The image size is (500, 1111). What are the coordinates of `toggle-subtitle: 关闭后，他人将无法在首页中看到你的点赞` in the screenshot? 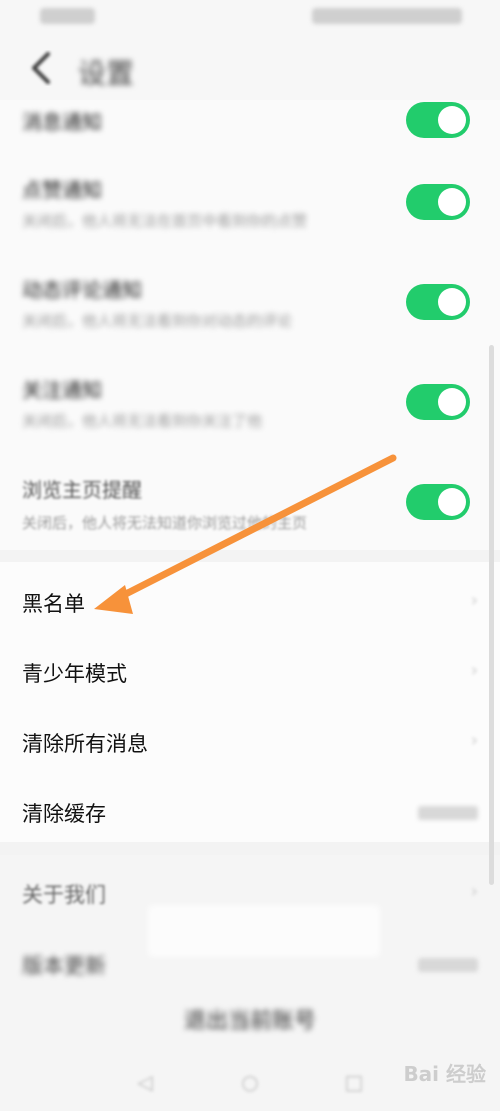 It's located at (165, 221).